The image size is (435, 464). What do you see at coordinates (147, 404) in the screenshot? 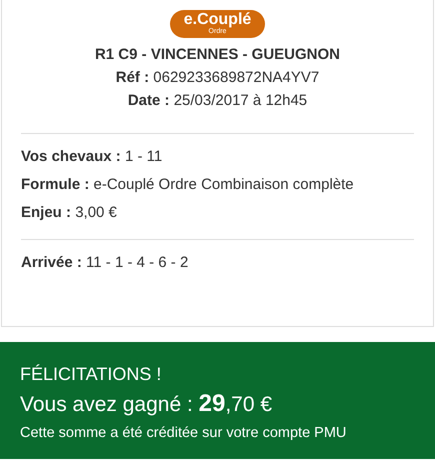
I see `win-amount: Vous avez gagné : 29,70 €` at bounding box center [147, 404].